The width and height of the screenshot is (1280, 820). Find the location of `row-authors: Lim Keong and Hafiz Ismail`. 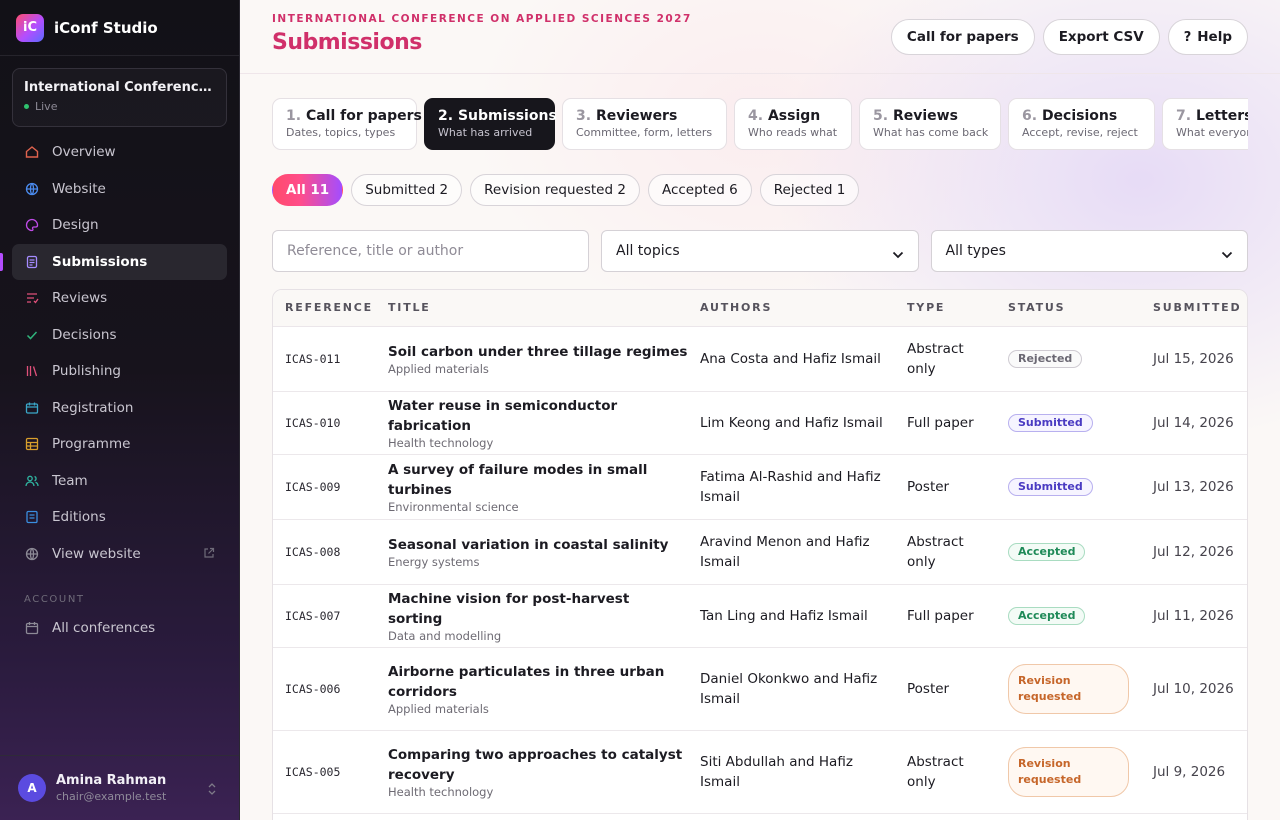

row-authors: Lim Keong and Hafiz Ismail is located at coordinates (791, 423).